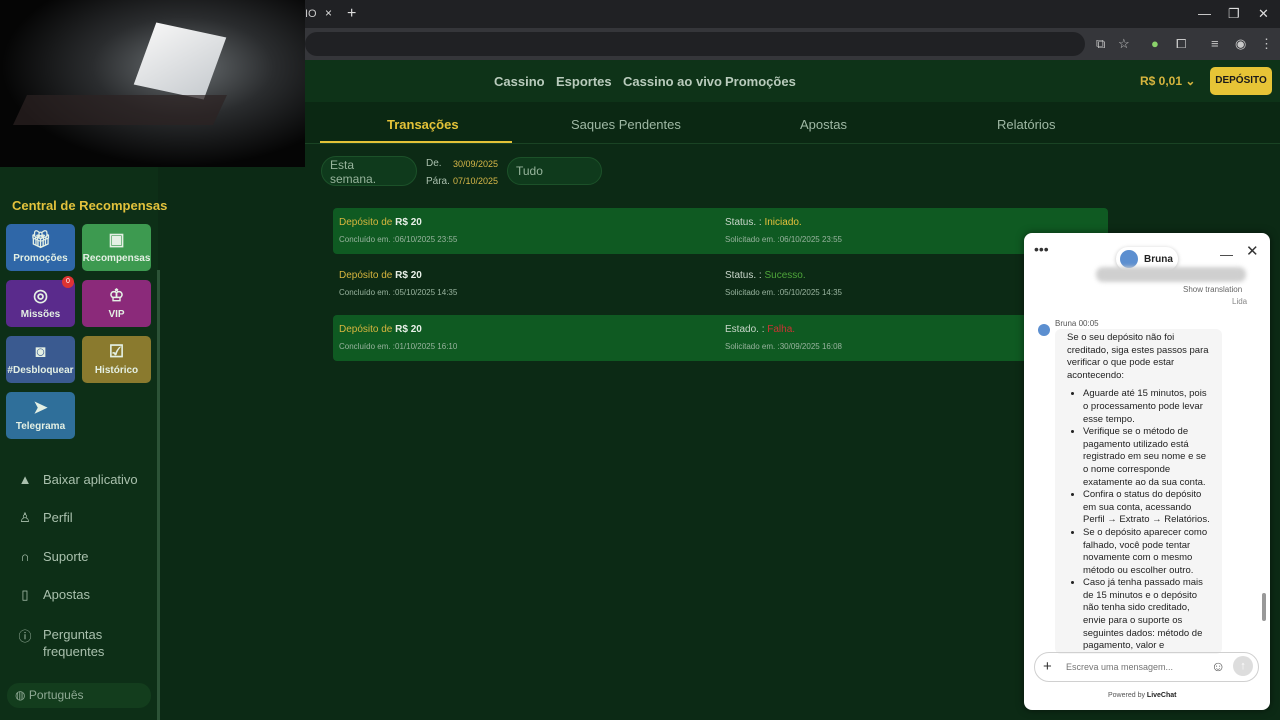 This screenshot has height=720, width=1280. I want to click on camera-icon: ◙, so click(40, 351).